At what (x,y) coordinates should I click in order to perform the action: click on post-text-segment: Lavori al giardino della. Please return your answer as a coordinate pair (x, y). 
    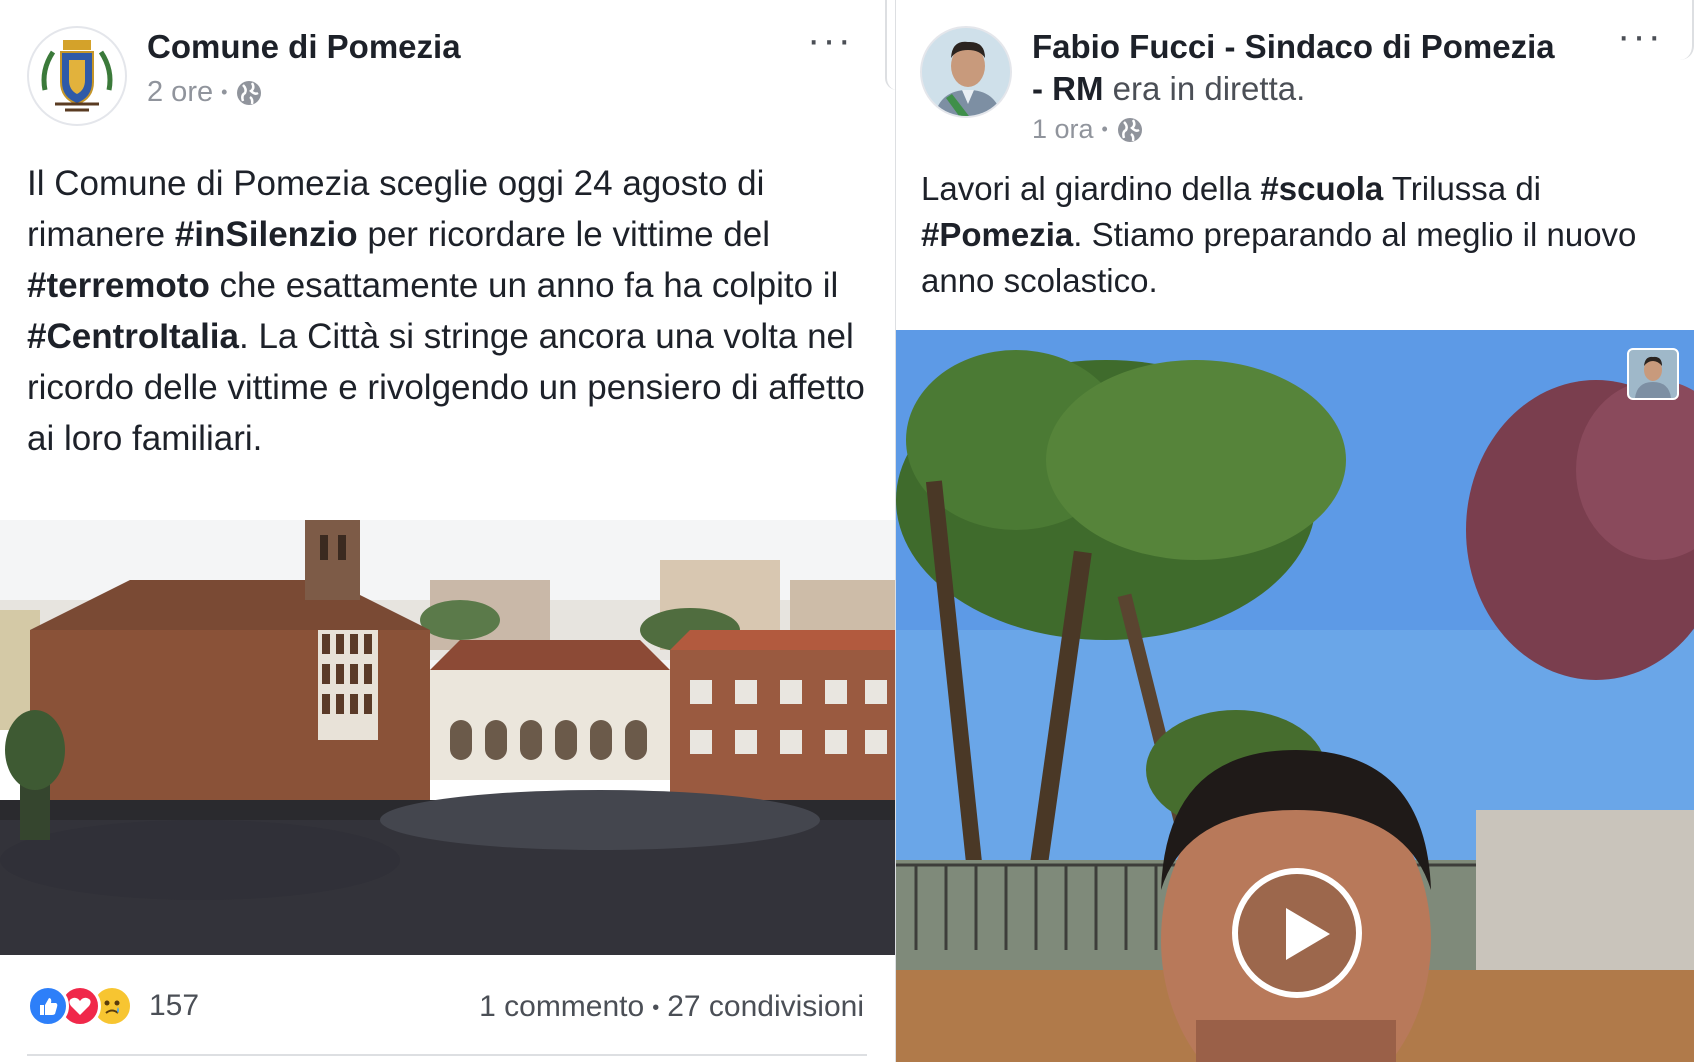
    Looking at the image, I should click on (1091, 188).